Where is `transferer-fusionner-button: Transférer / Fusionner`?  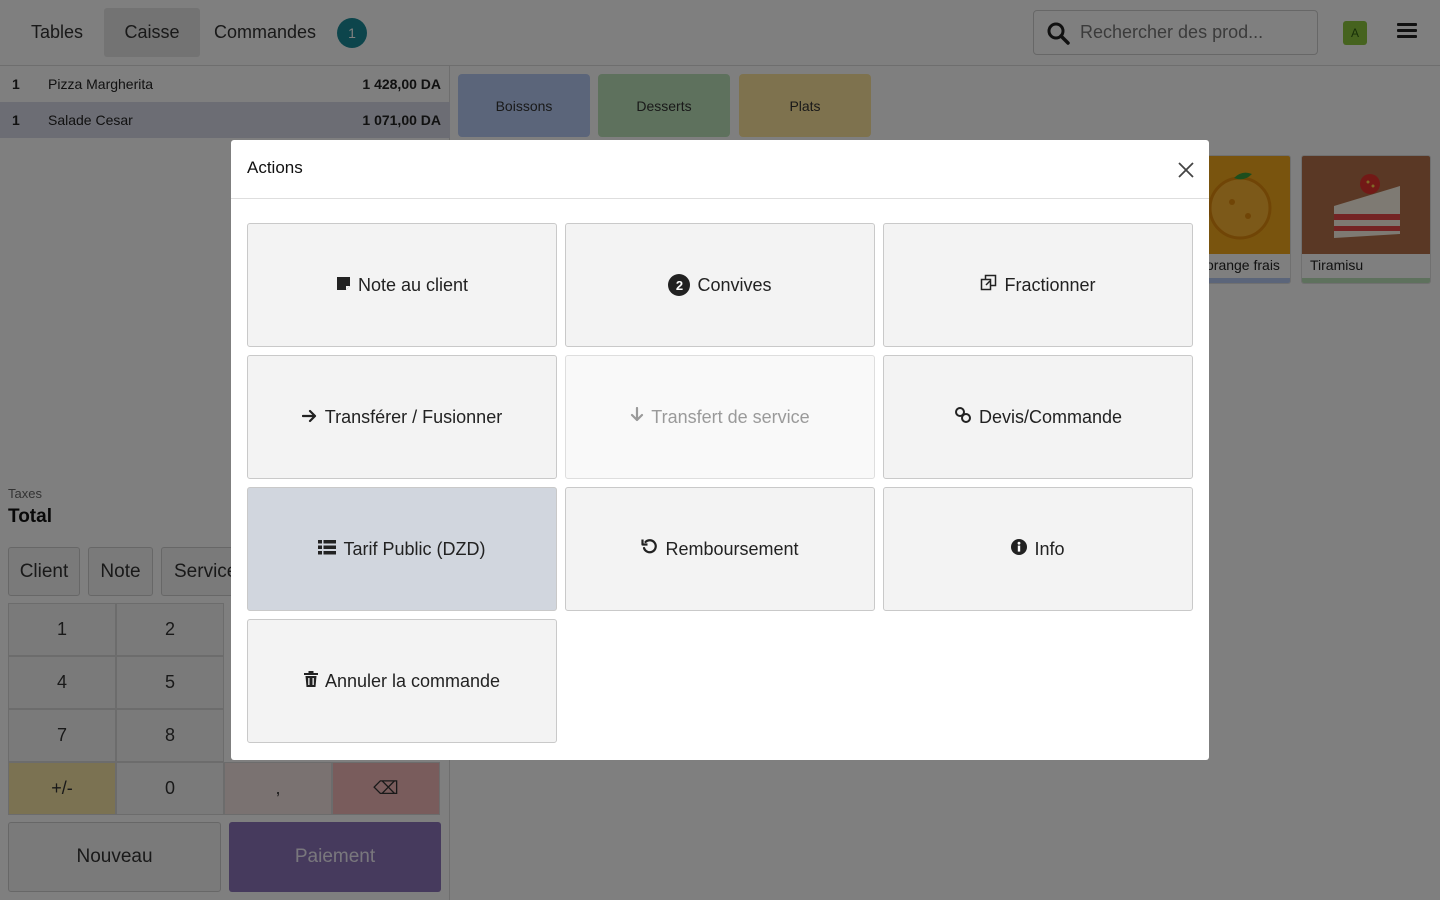 transferer-fusionner-button: Transférer / Fusionner is located at coordinates (402, 417).